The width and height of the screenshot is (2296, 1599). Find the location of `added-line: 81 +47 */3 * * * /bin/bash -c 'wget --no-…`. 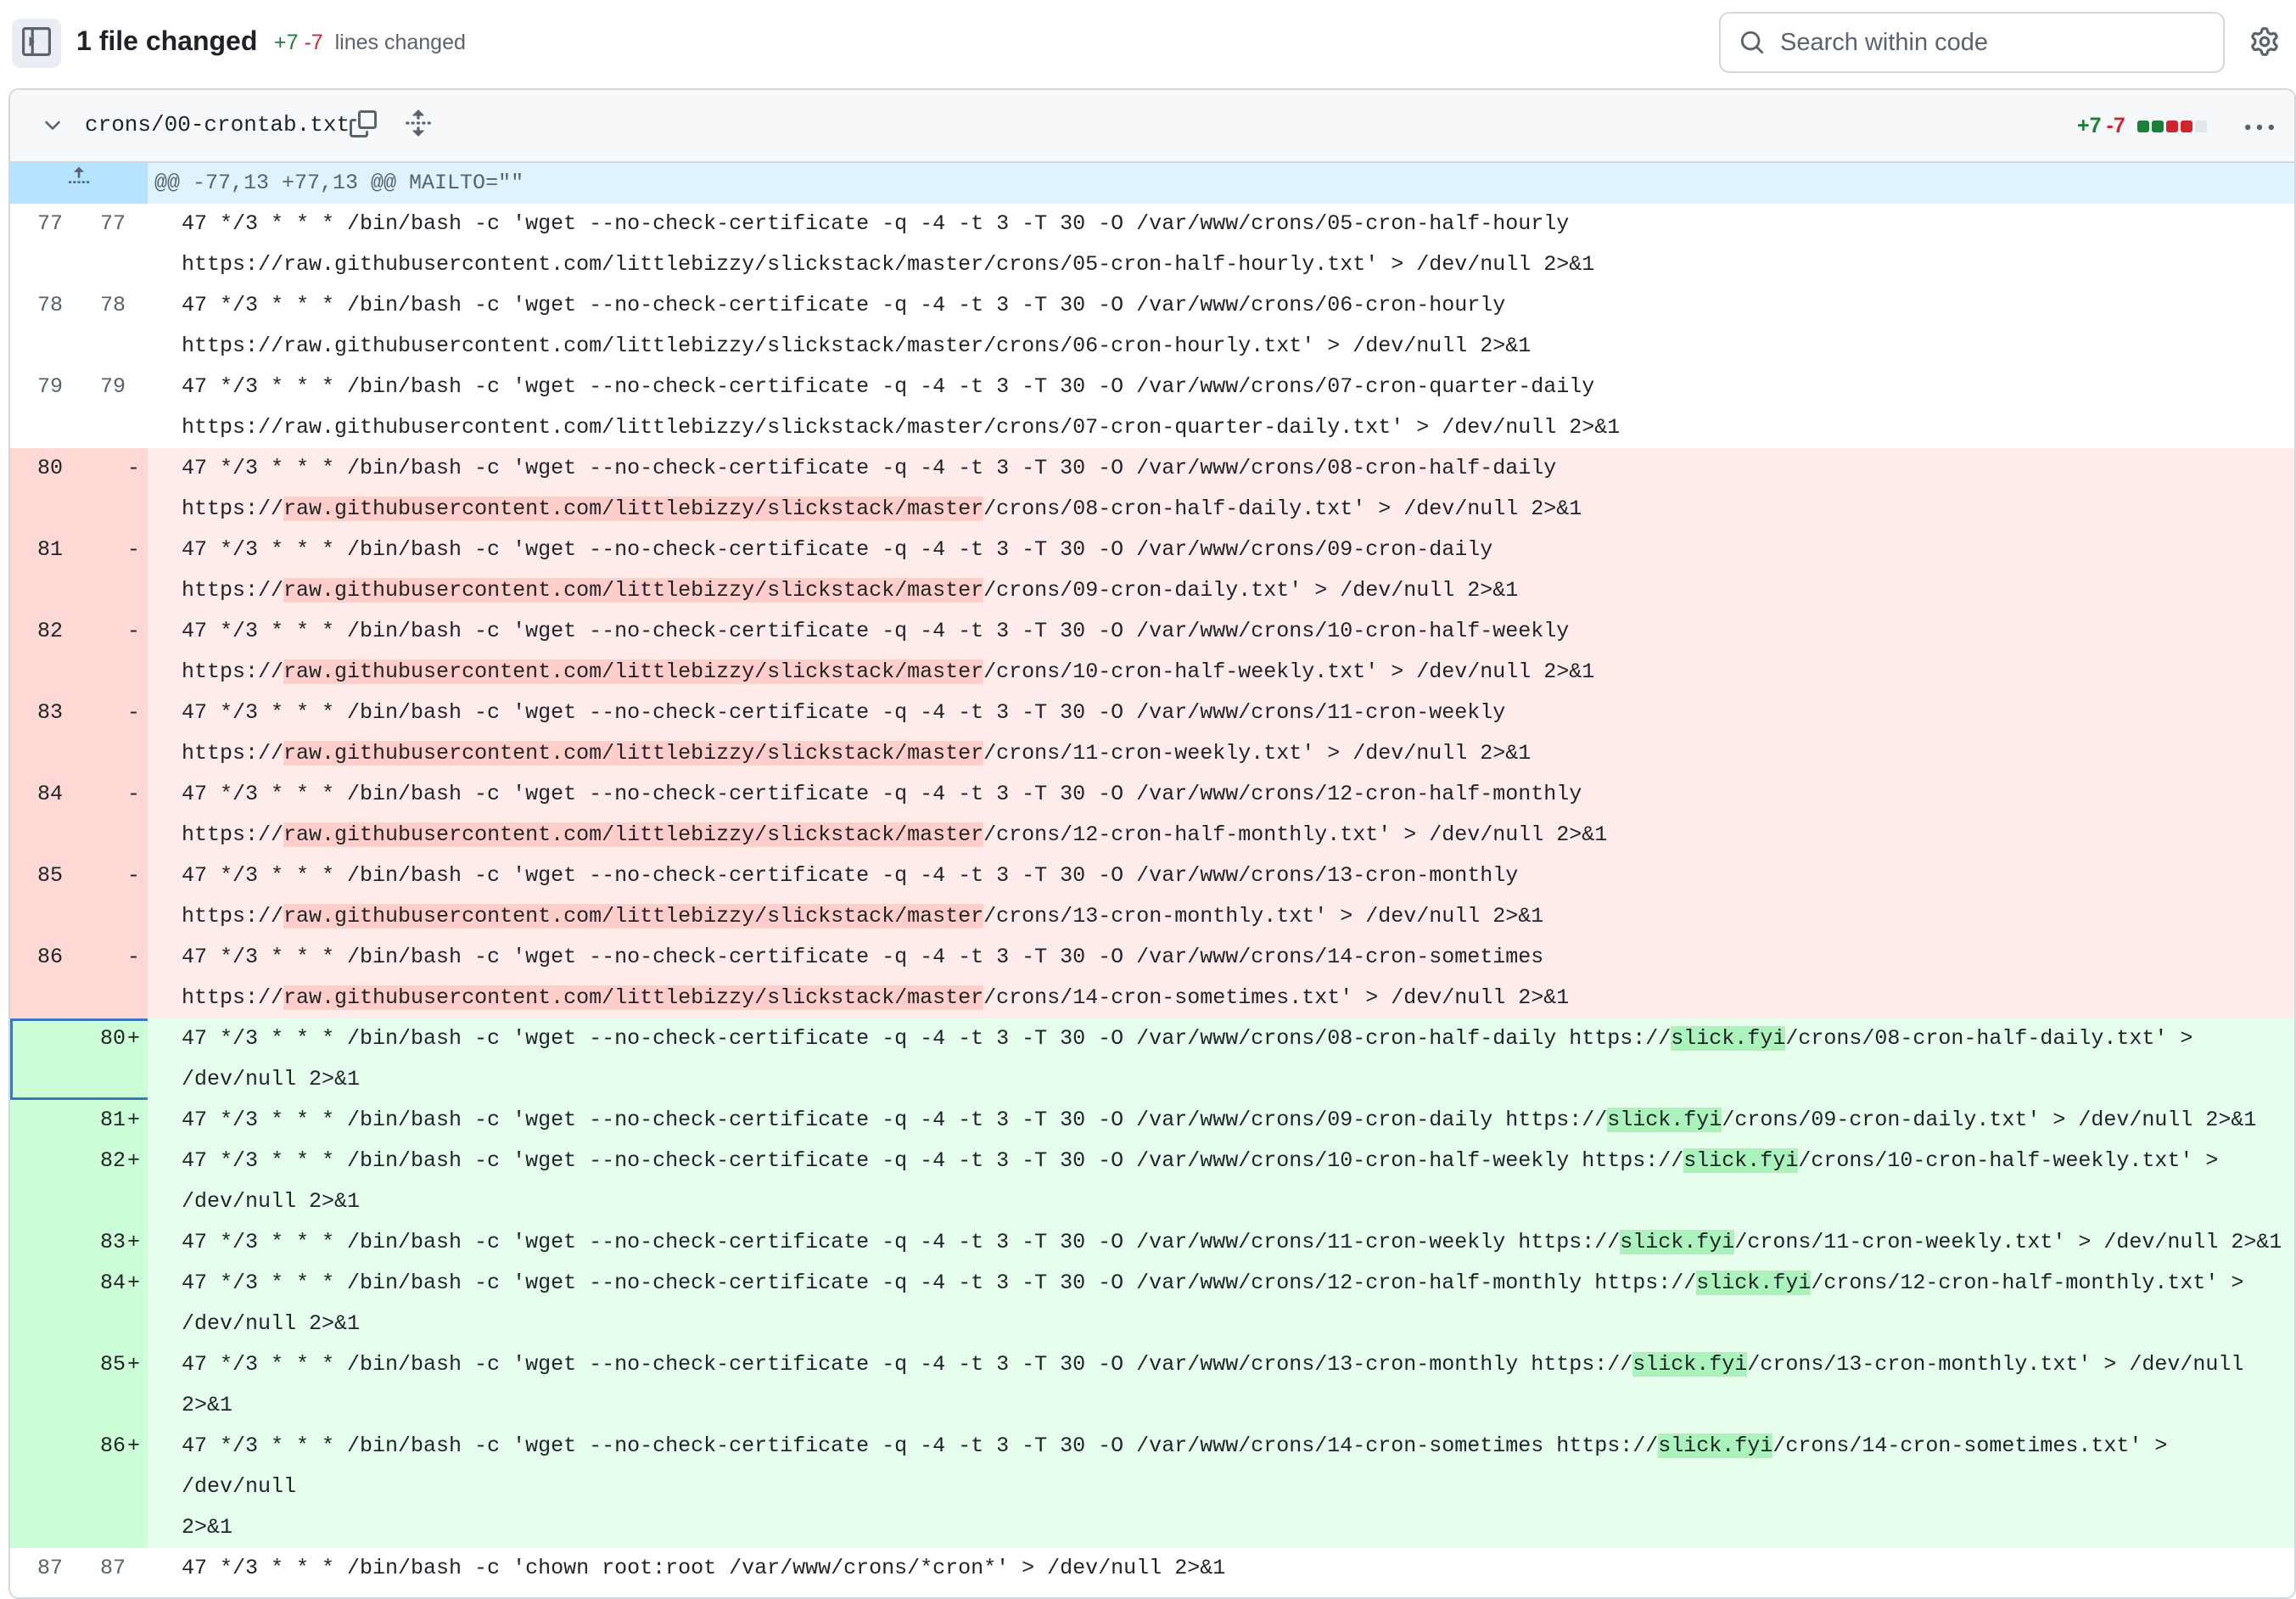

added-line: 81 +47 */3 * * * /bin/bash -c 'wget --no-… is located at coordinates (1152, 1120).